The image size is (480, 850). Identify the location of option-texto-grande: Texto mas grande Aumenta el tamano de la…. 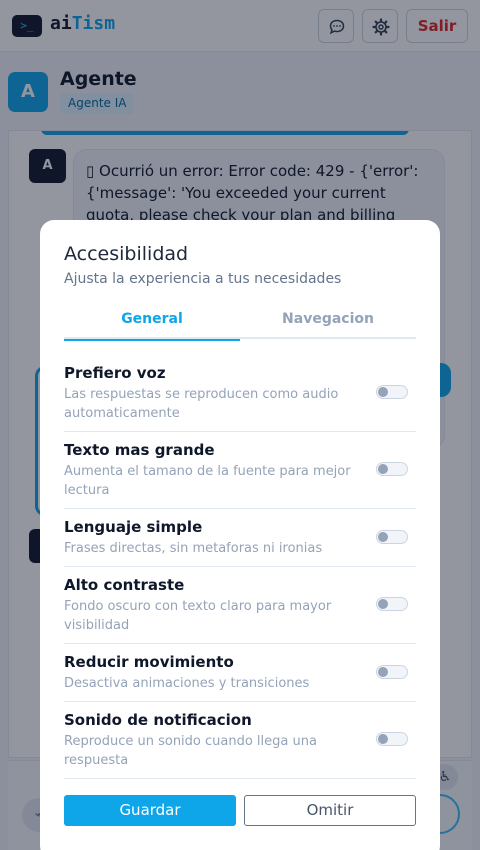
(240, 470).